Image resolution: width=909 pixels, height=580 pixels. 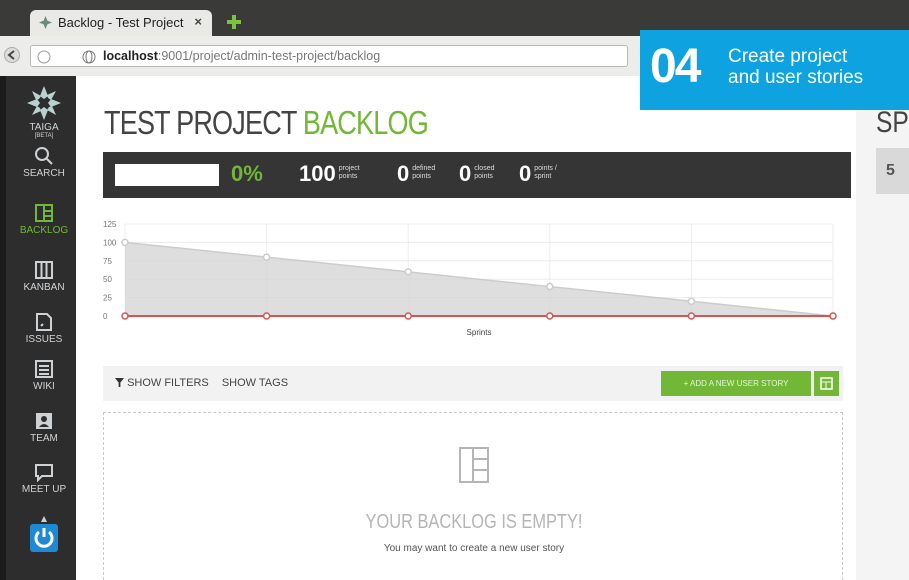 What do you see at coordinates (365, 122) in the screenshot?
I see `page-title-backlog: BACKLOG` at bounding box center [365, 122].